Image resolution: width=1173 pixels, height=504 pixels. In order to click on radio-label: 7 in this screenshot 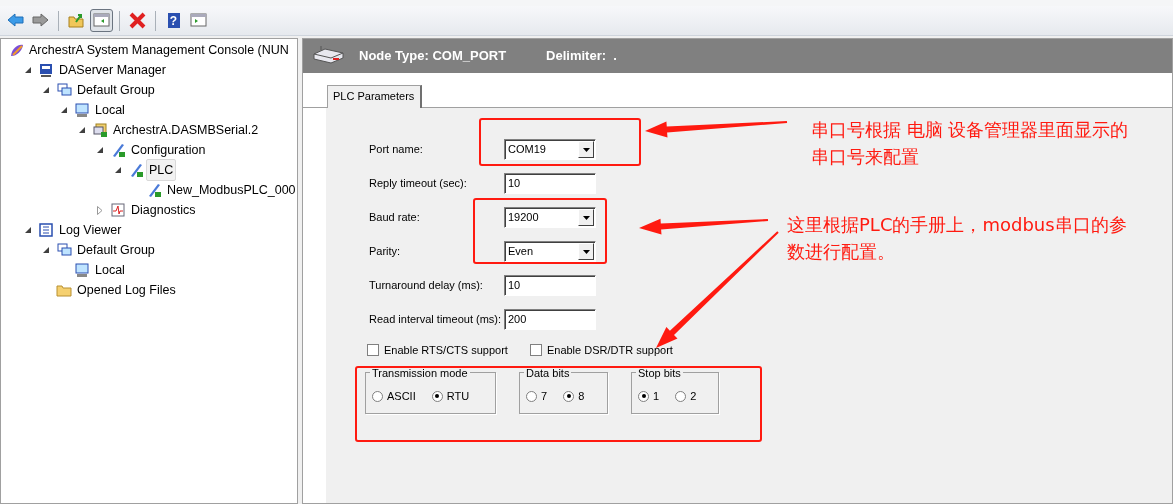, I will do `click(544, 396)`.